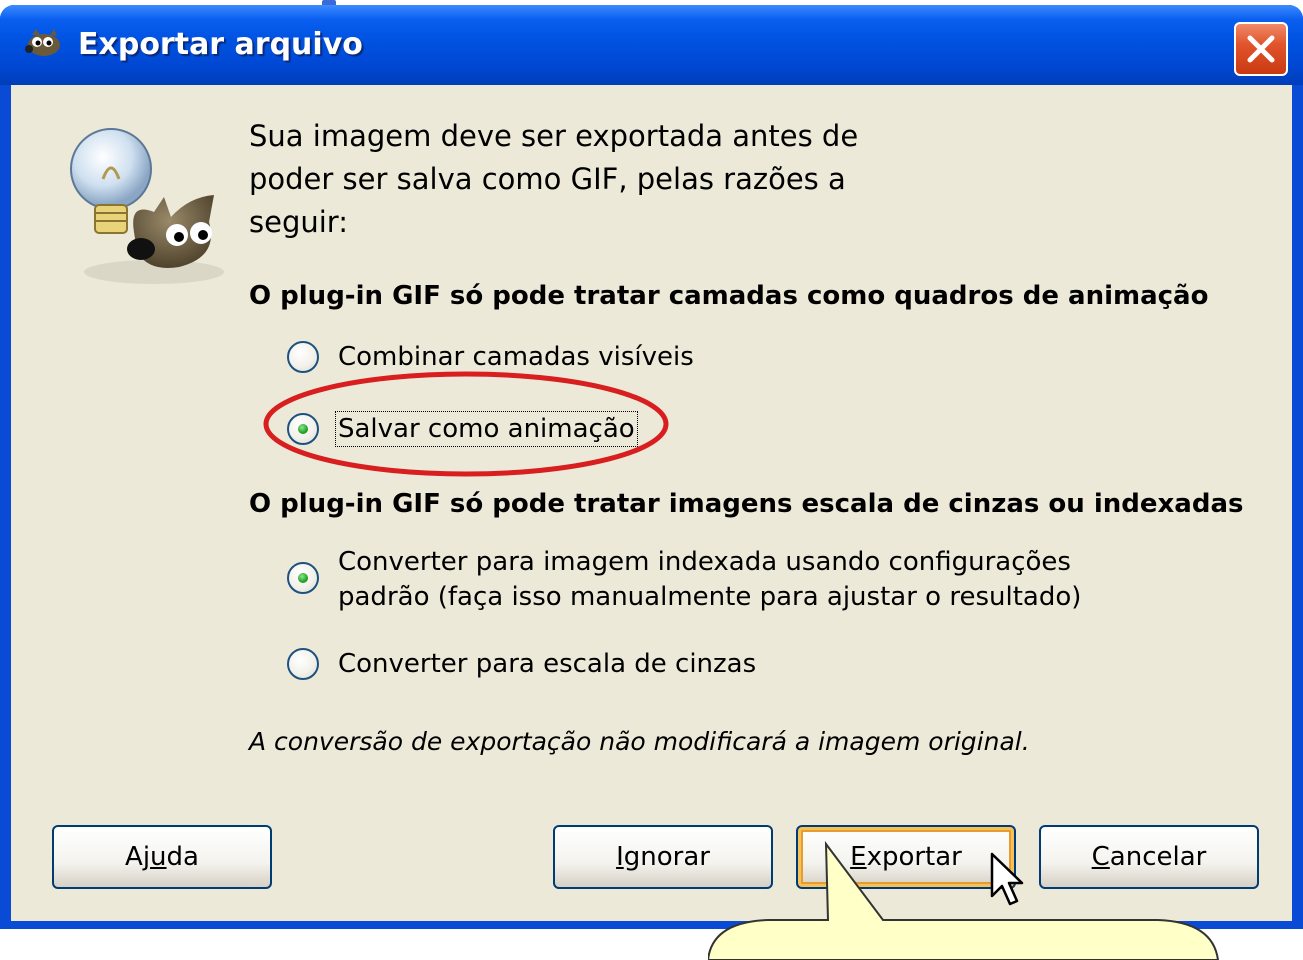 This screenshot has width=1303, height=960. I want to click on help-button: Ajuda, so click(162, 857).